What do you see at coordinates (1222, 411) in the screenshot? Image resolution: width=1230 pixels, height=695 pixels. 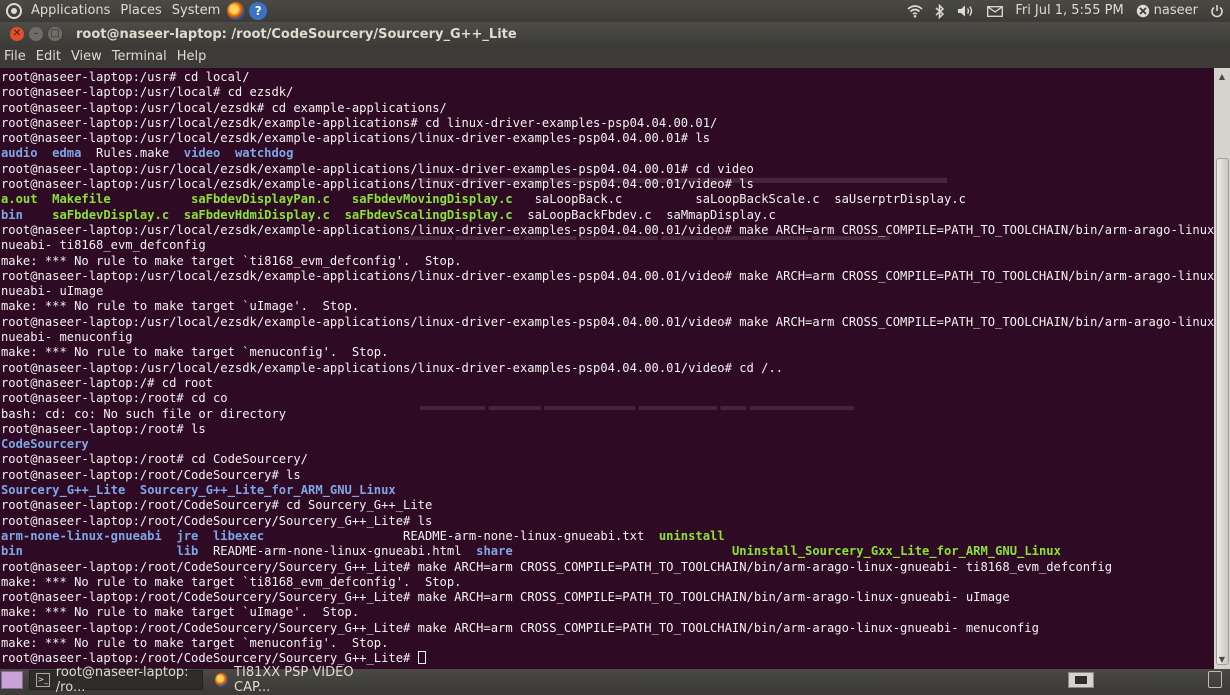 I see `scrollbar-thumb` at bounding box center [1222, 411].